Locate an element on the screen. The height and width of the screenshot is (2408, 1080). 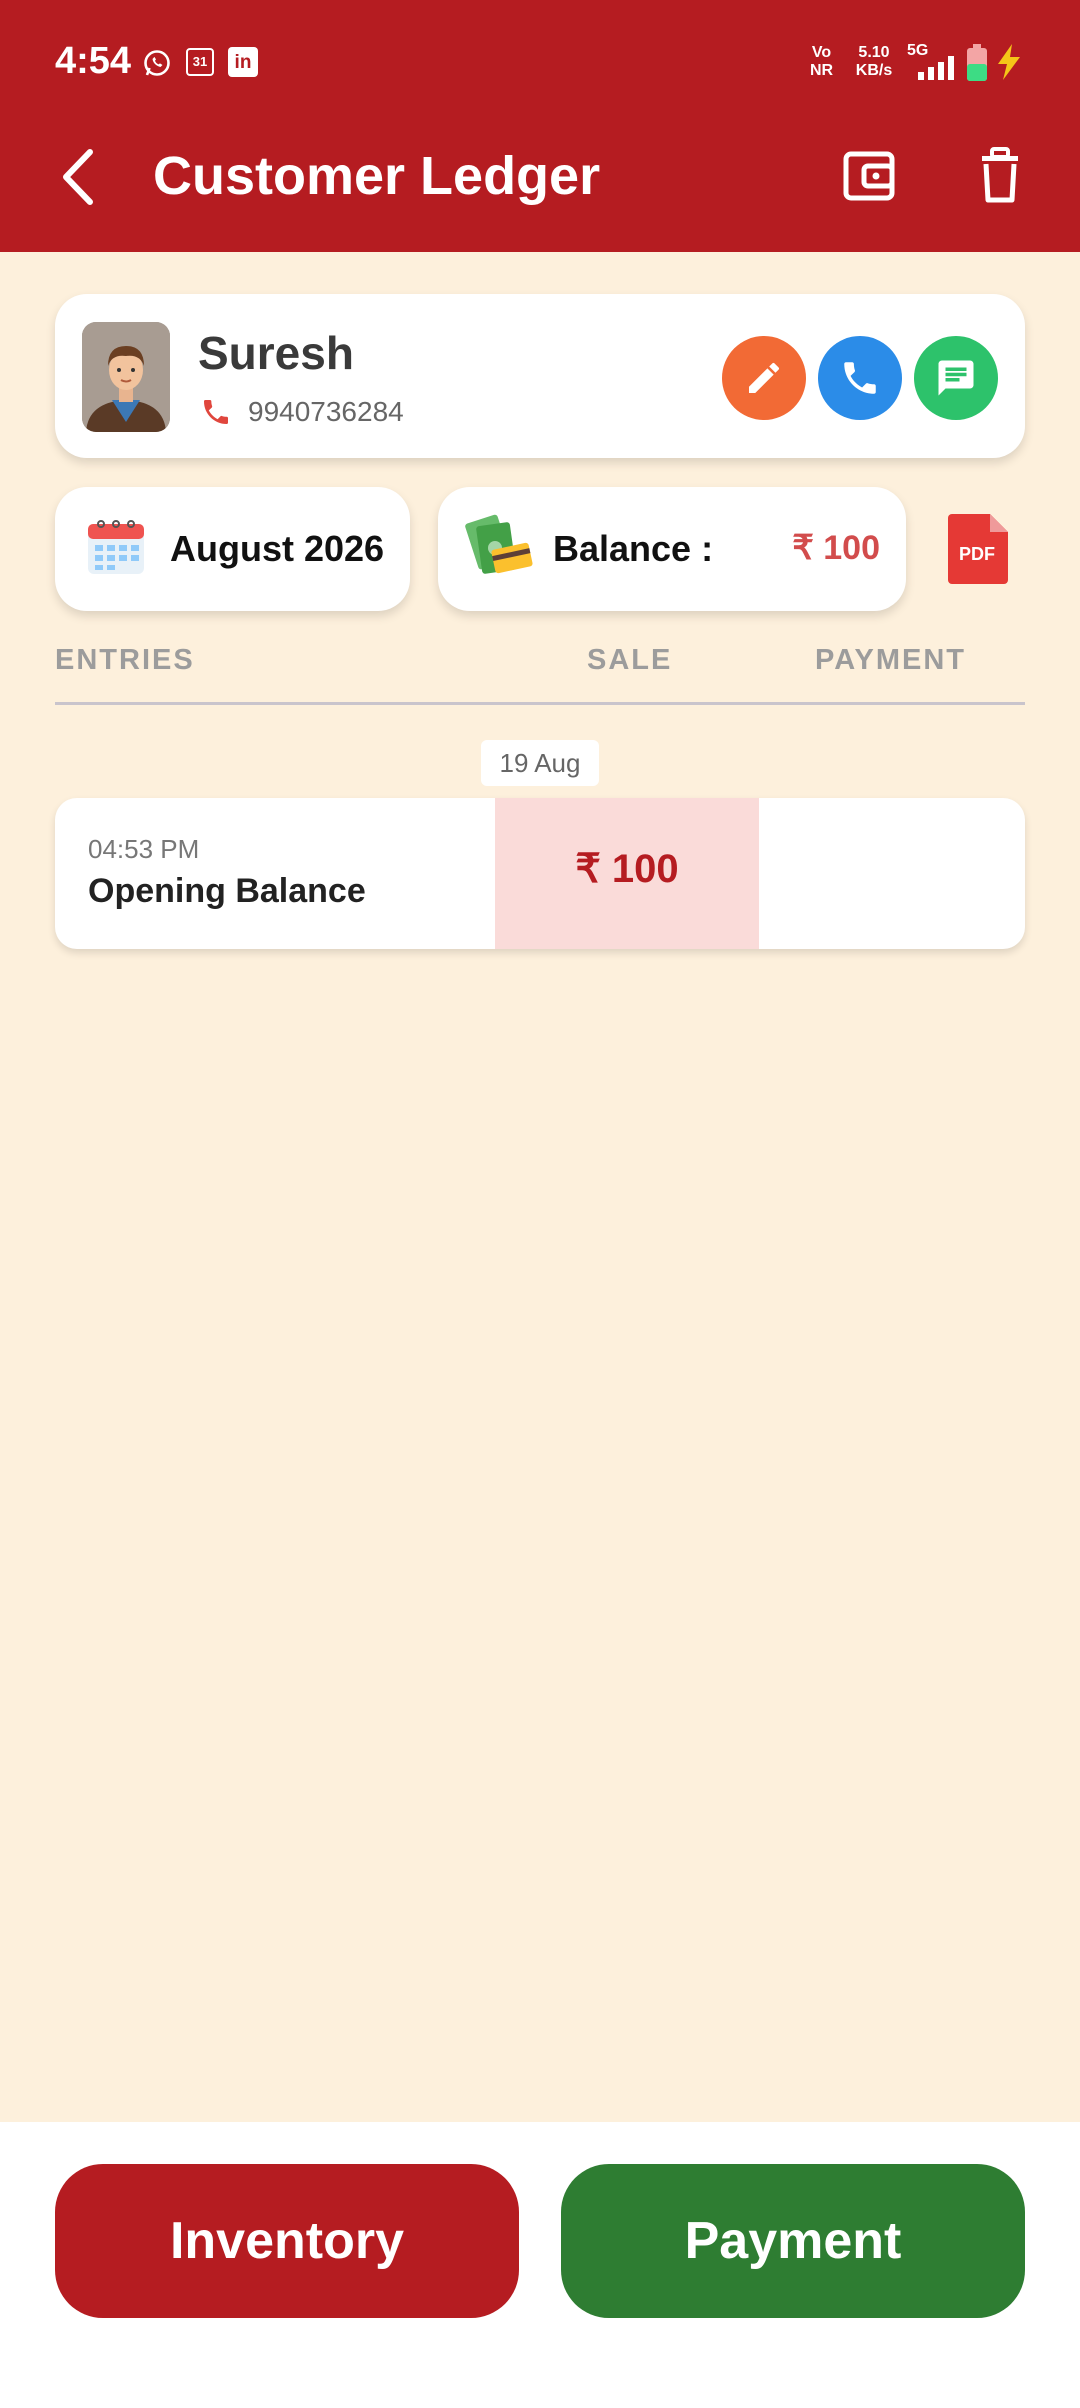
signal-icon is located at coordinates (936, 68).